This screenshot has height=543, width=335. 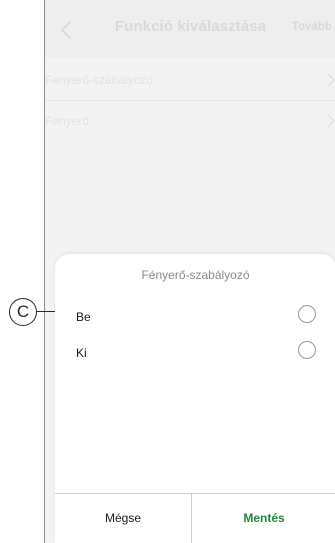 I want to click on save-button: Mentés, so click(x=263, y=518).